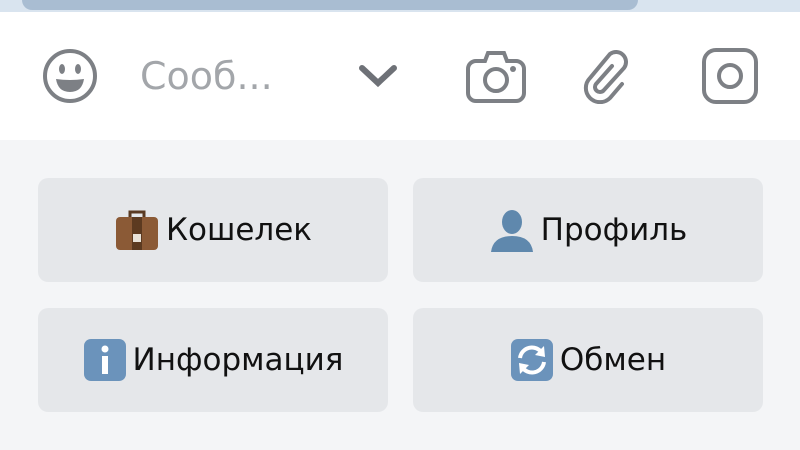  What do you see at coordinates (378, 76) in the screenshot?
I see `chevron-down-icon` at bounding box center [378, 76].